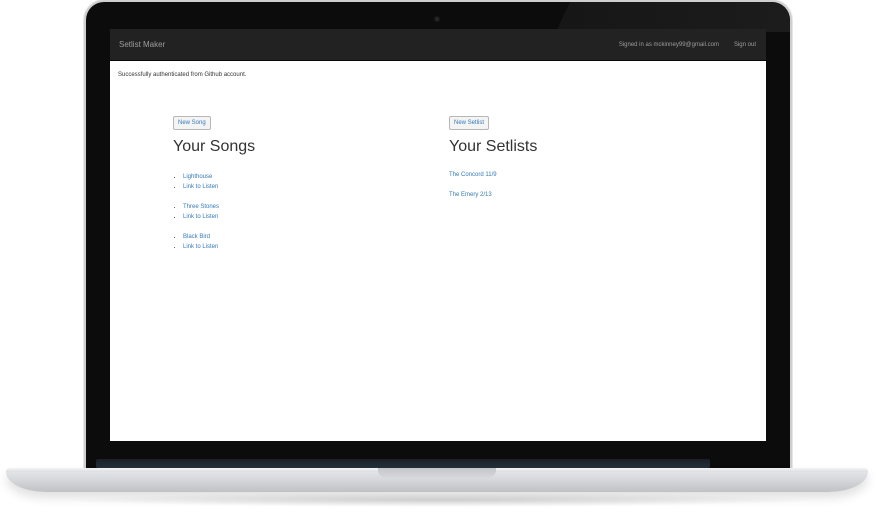 Image resolution: width=879 pixels, height=525 pixels. What do you see at coordinates (192, 123) in the screenshot?
I see `new-song-button: New Song` at bounding box center [192, 123].